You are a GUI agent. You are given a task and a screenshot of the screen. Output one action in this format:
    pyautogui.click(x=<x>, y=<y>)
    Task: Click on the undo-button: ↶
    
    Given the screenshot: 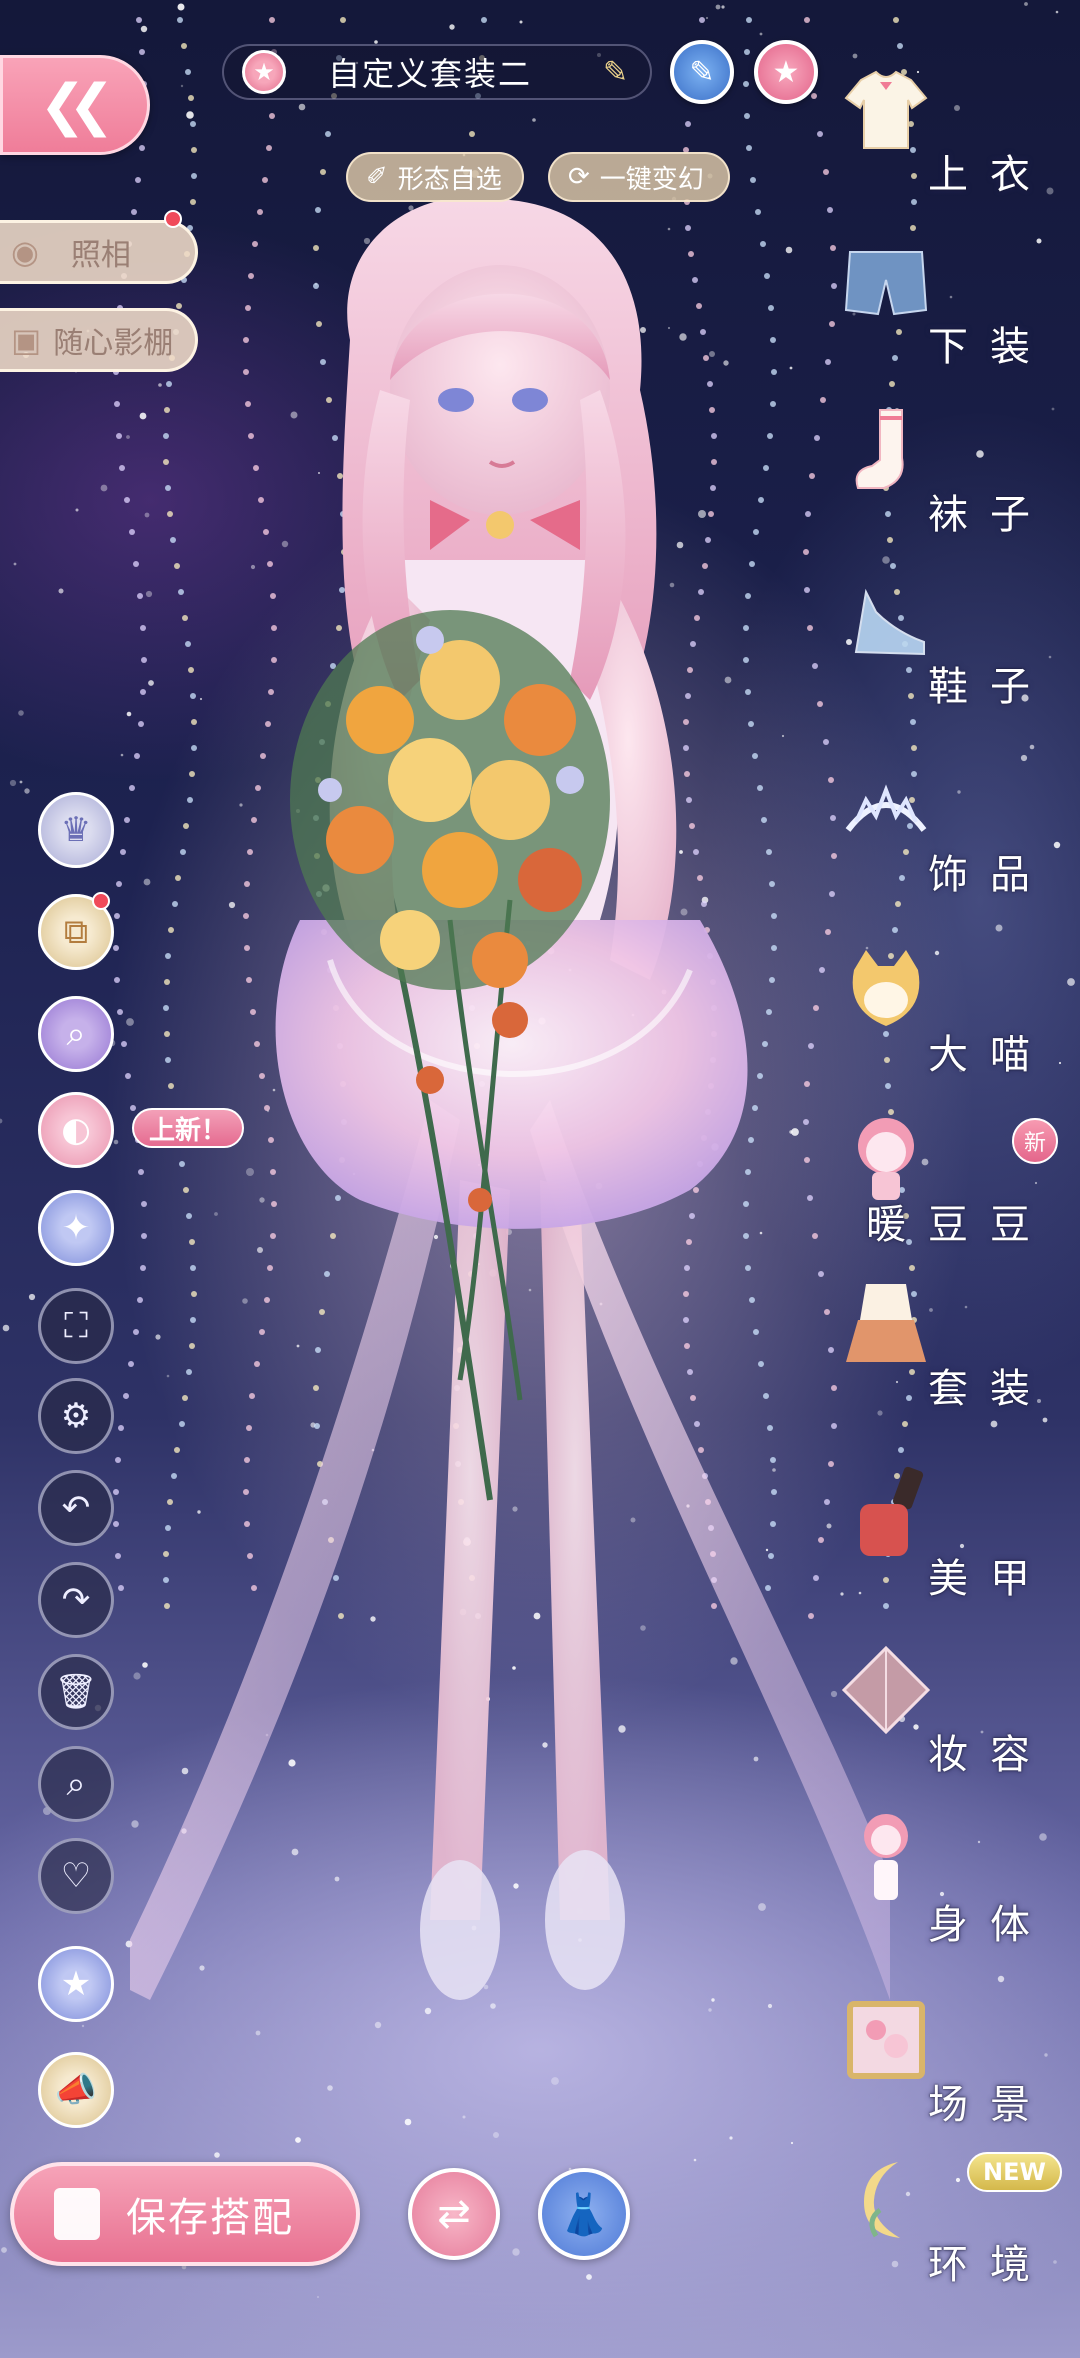 What is the action you would take?
    pyautogui.click(x=76, y=1508)
    